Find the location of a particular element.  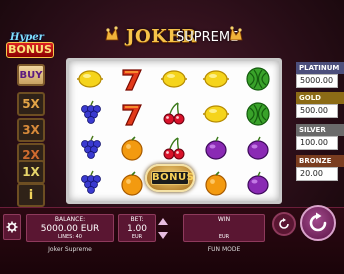

multiplier-5x-button: 5X is located at coordinates (31, 104).